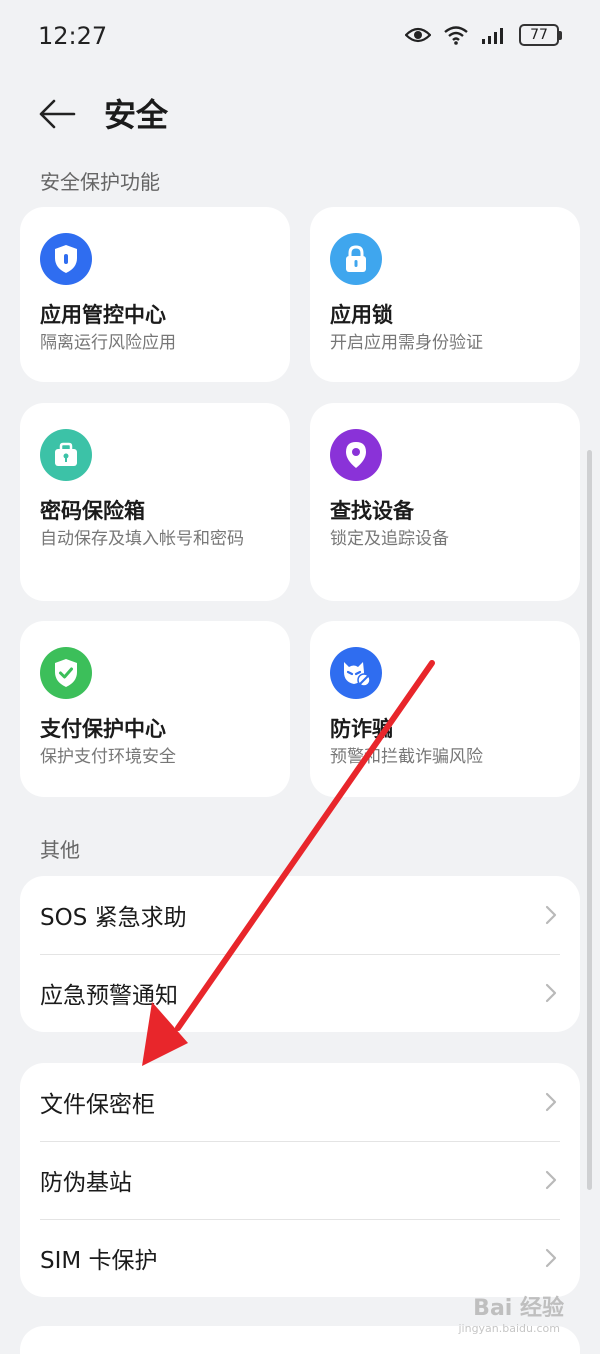 Image resolution: width=600 pixels, height=1354 pixels. I want to click on card-title: 应用管控中心, so click(103, 315).